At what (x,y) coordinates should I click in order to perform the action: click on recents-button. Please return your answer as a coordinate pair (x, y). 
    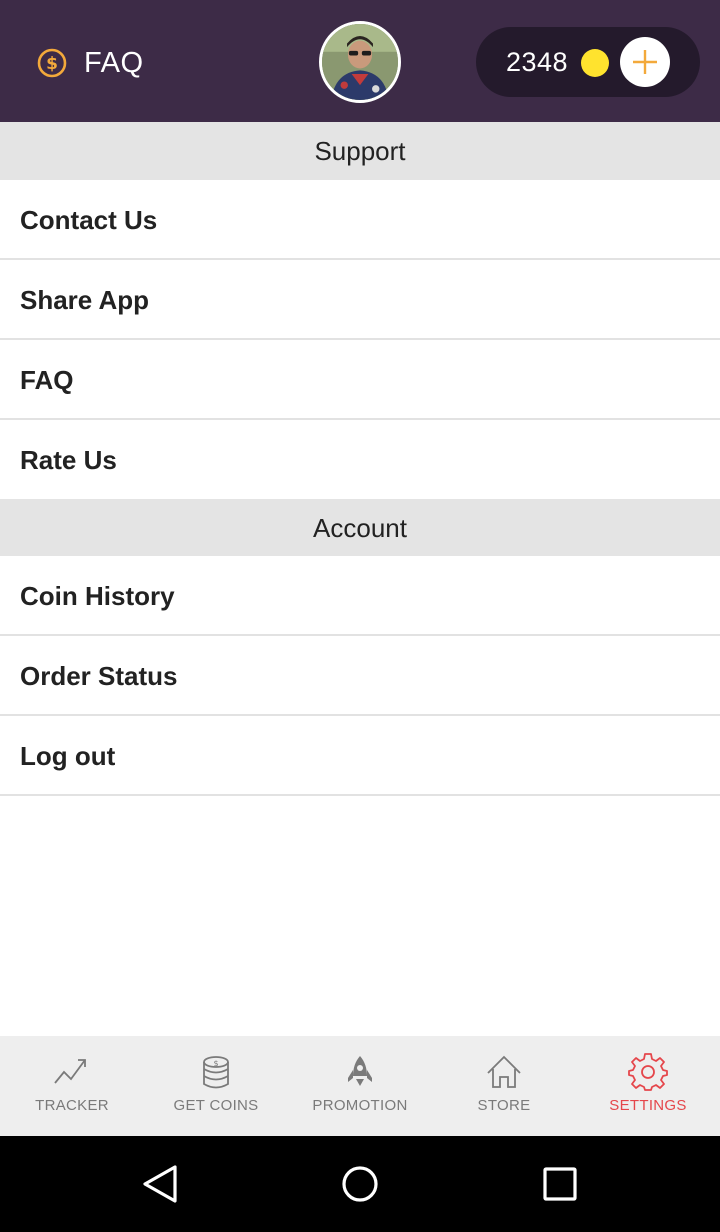
    Looking at the image, I should click on (560, 1184).